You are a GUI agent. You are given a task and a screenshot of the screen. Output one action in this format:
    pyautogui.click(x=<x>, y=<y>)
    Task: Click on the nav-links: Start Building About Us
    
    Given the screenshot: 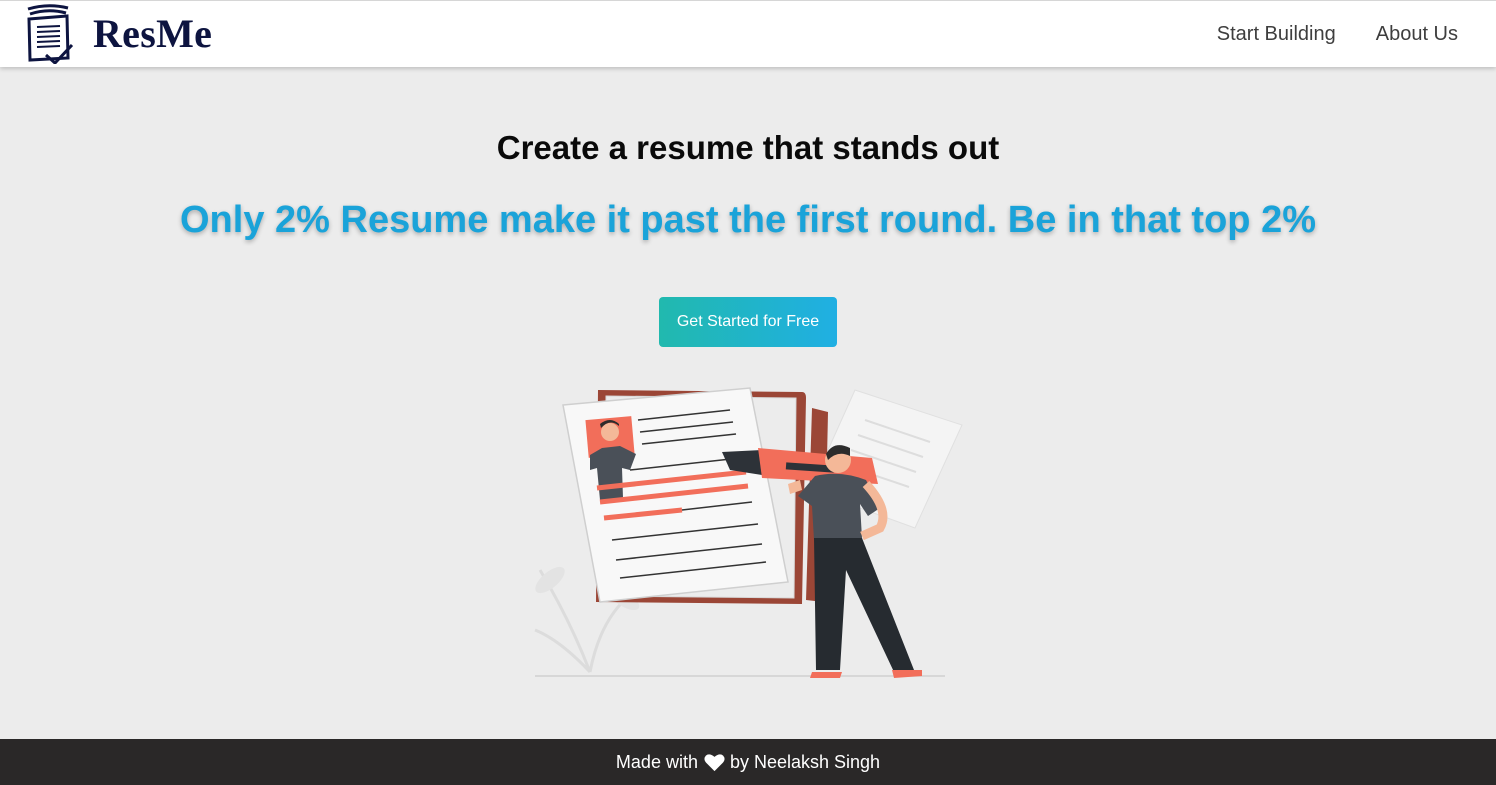 What is the action you would take?
    pyautogui.click(x=1317, y=34)
    